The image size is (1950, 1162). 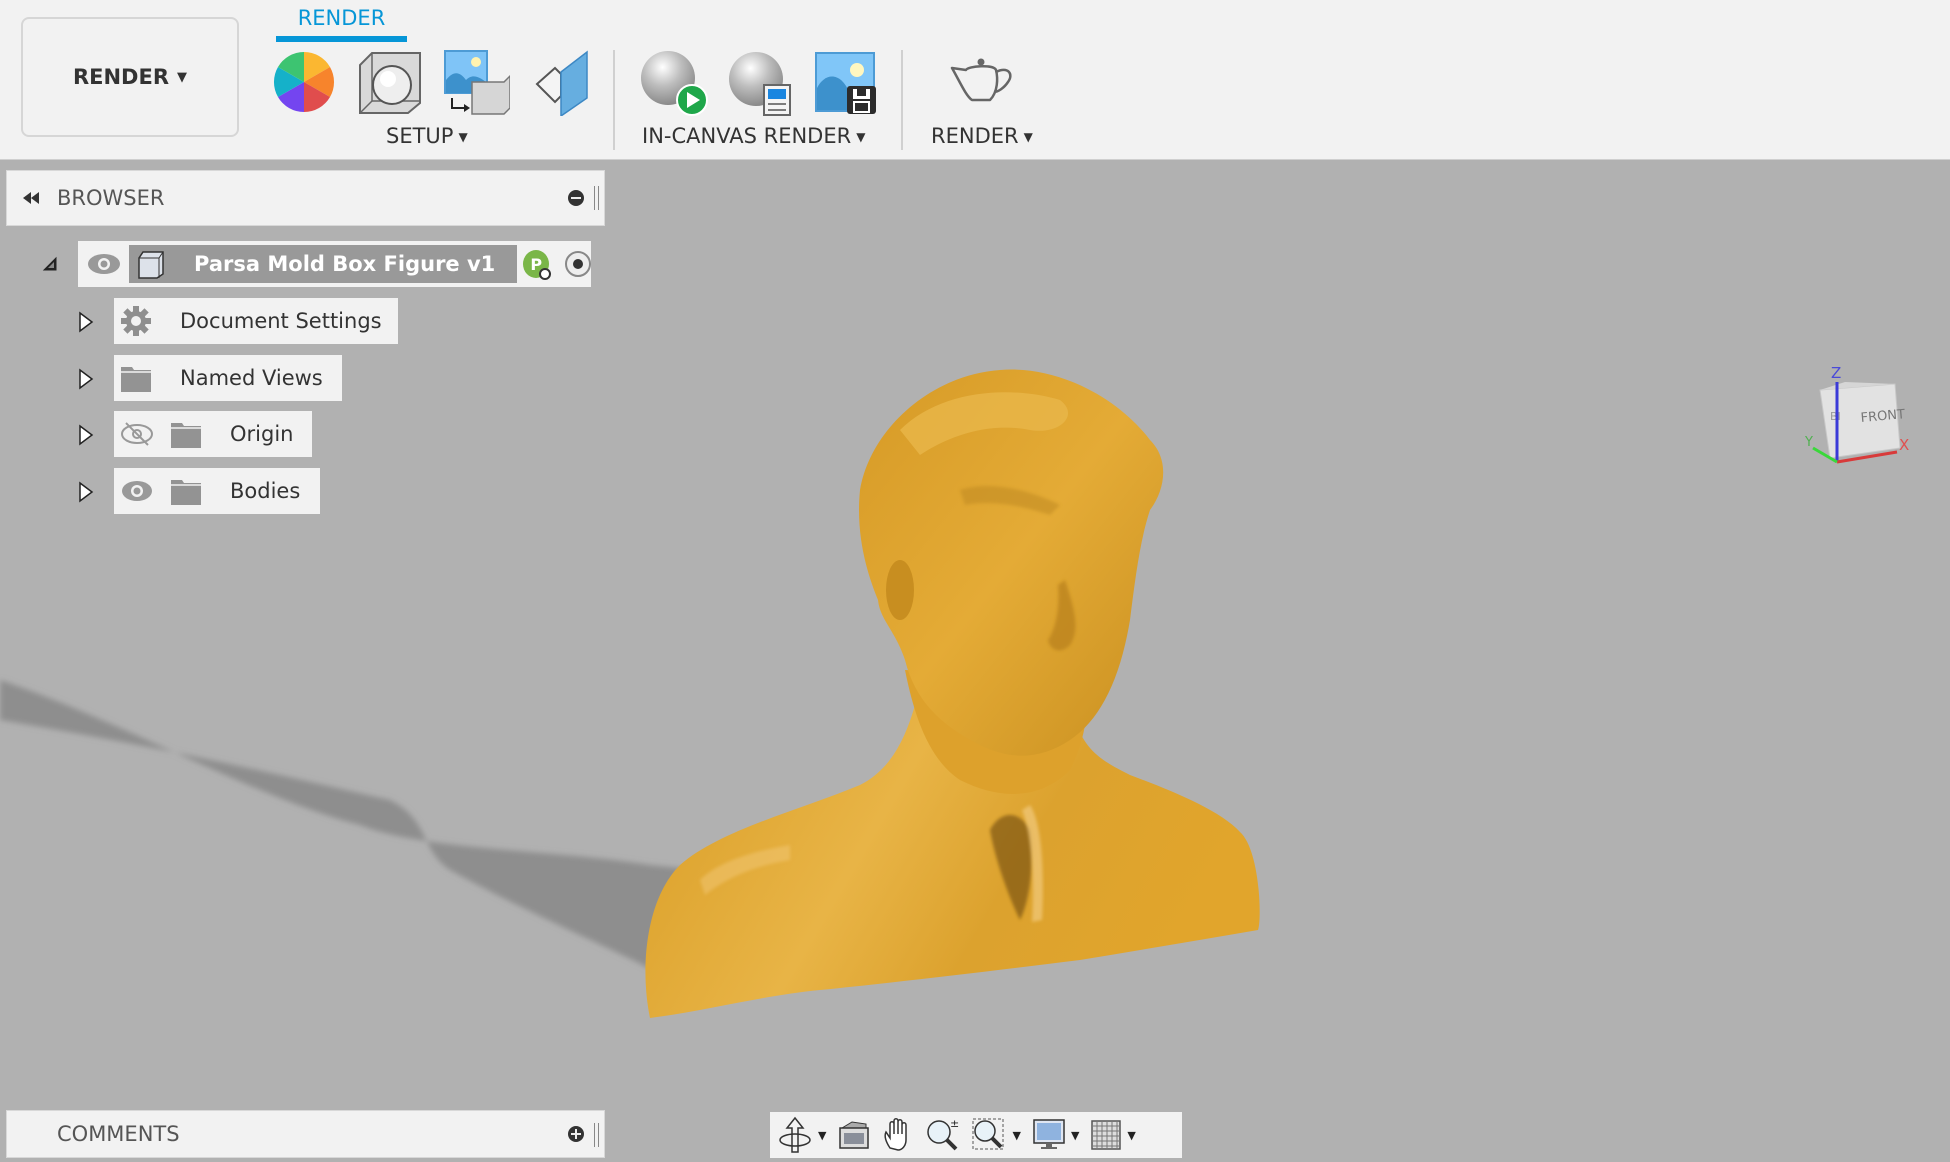 What do you see at coordinates (281, 321) in the screenshot?
I see `item-label: Document Settings` at bounding box center [281, 321].